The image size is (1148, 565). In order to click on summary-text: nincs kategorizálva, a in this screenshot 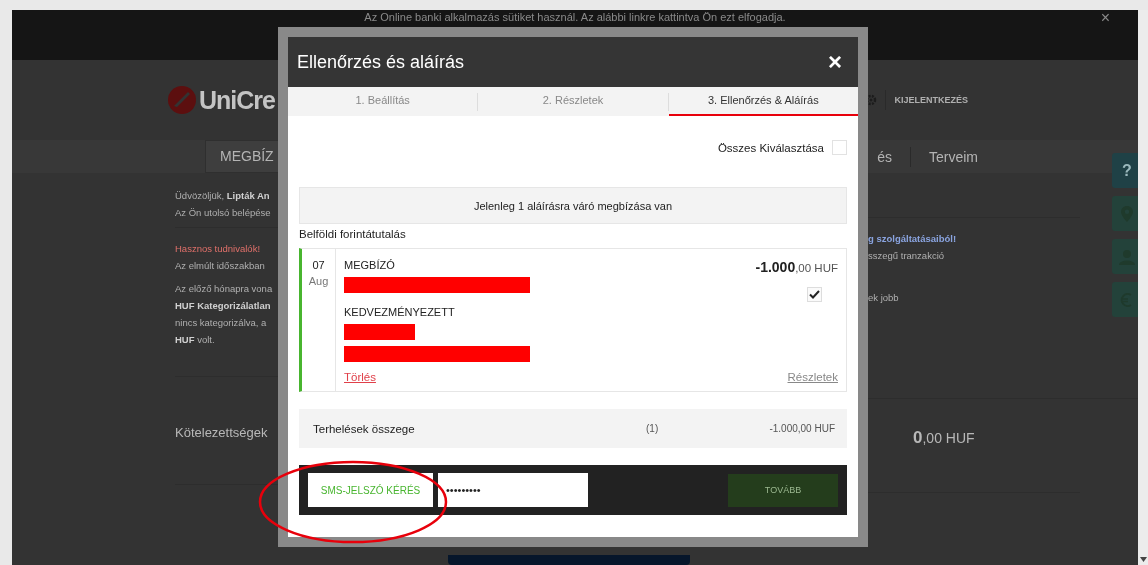, I will do `click(221, 323)`.